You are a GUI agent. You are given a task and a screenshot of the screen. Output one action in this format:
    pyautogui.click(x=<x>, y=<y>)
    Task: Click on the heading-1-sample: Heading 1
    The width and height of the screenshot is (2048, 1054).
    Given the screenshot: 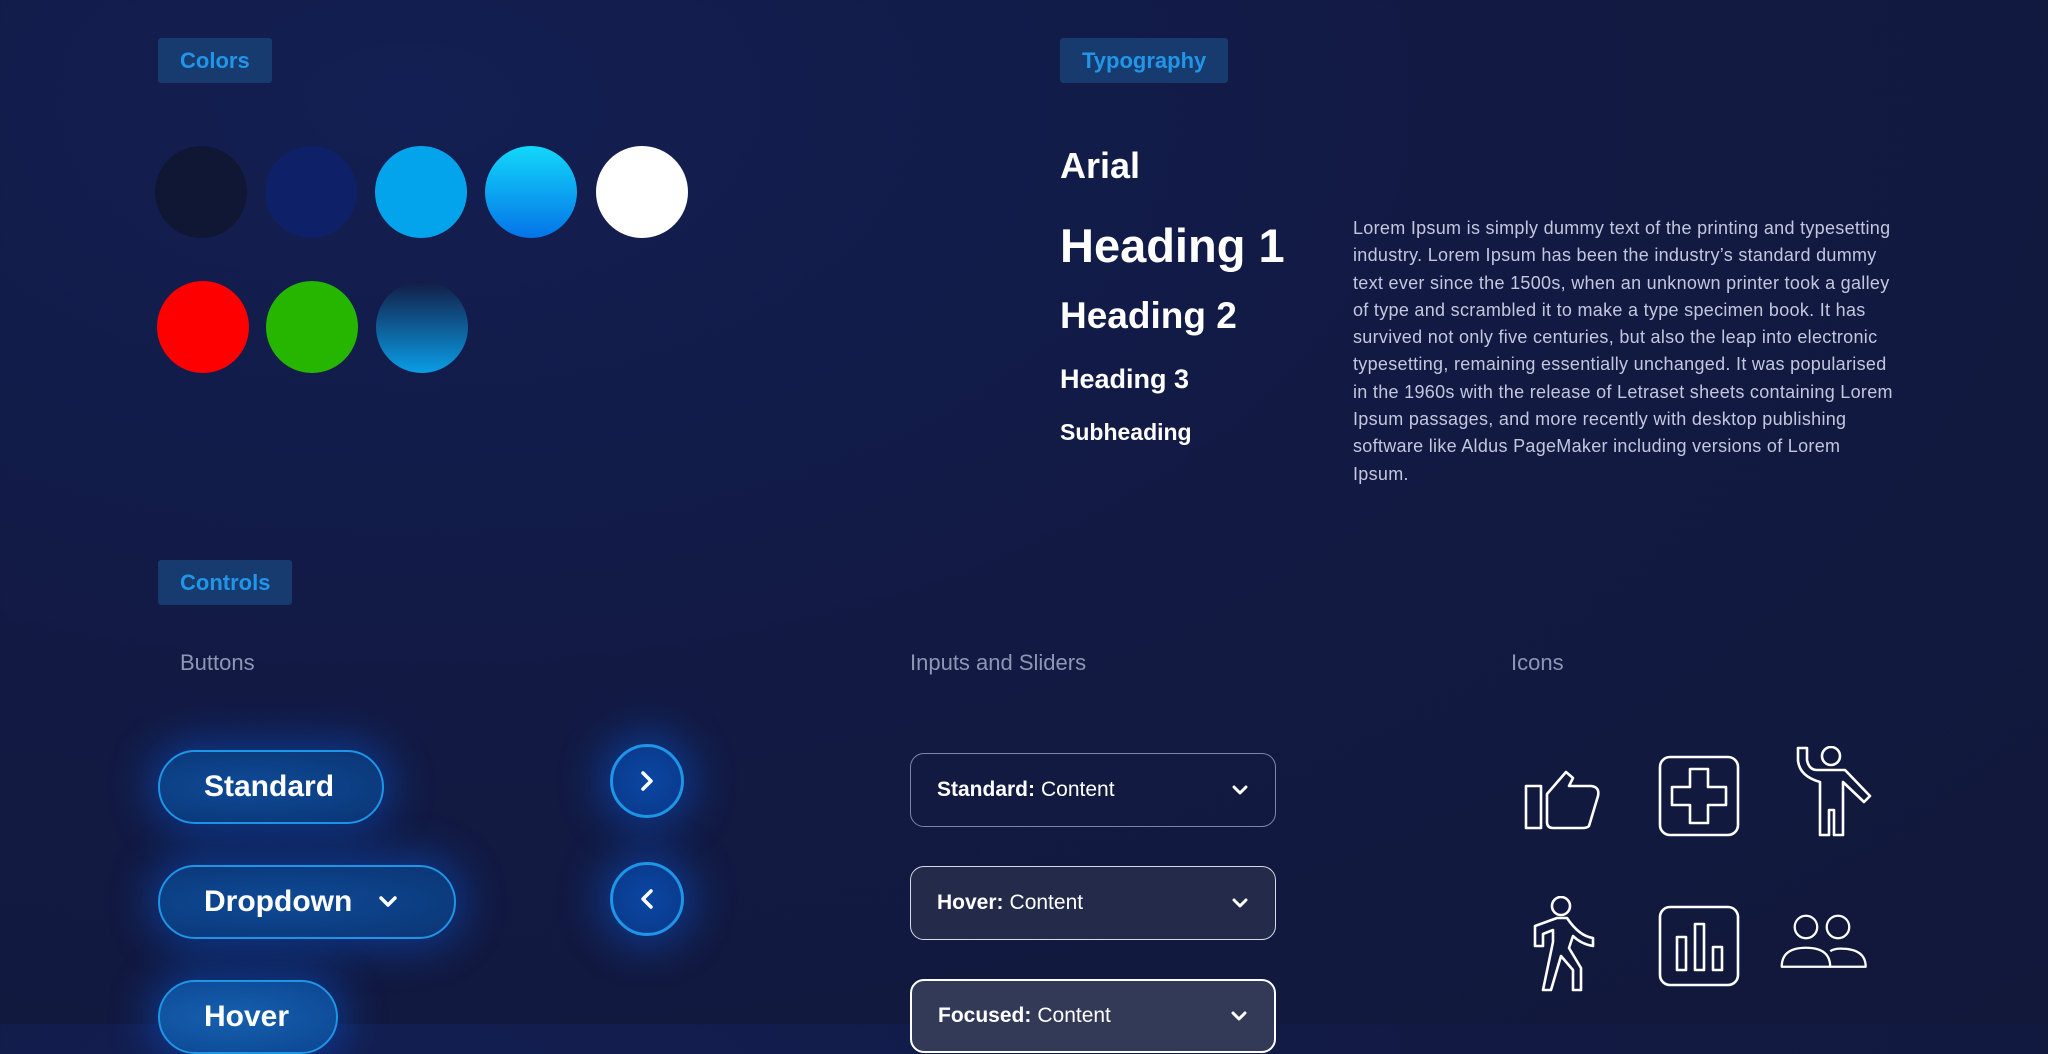 What is the action you would take?
    pyautogui.click(x=1172, y=245)
    